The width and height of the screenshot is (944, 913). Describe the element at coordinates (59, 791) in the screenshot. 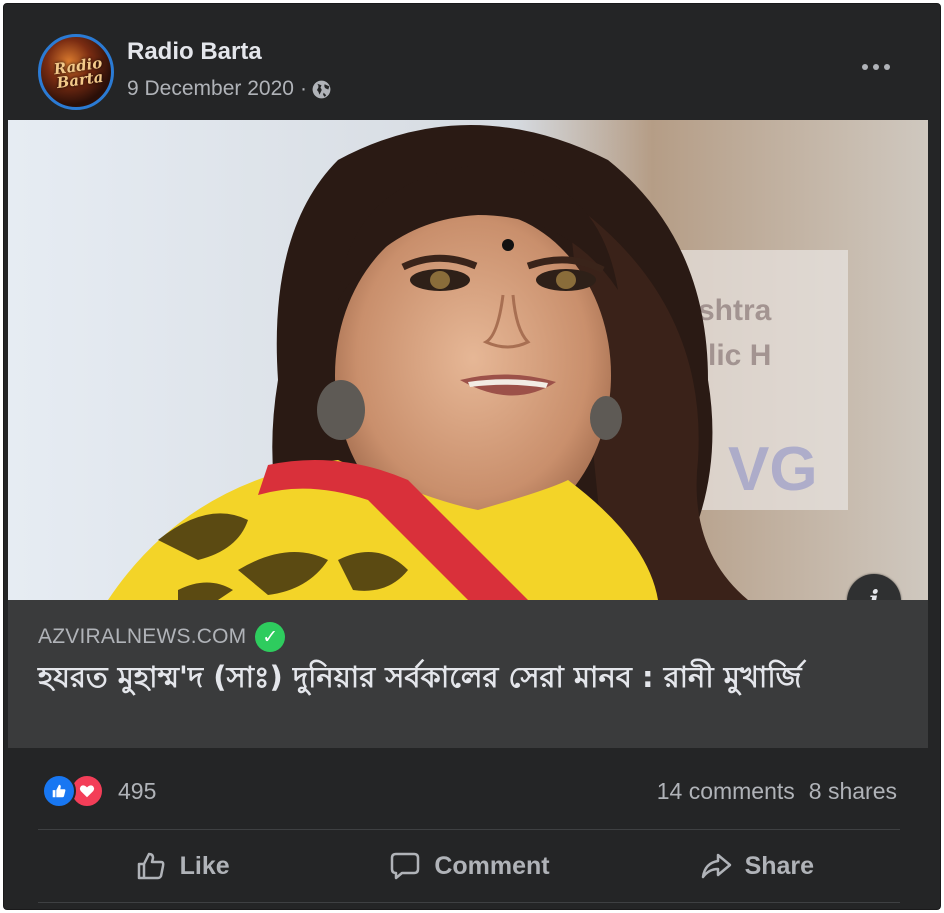

I see `like-icon` at that location.